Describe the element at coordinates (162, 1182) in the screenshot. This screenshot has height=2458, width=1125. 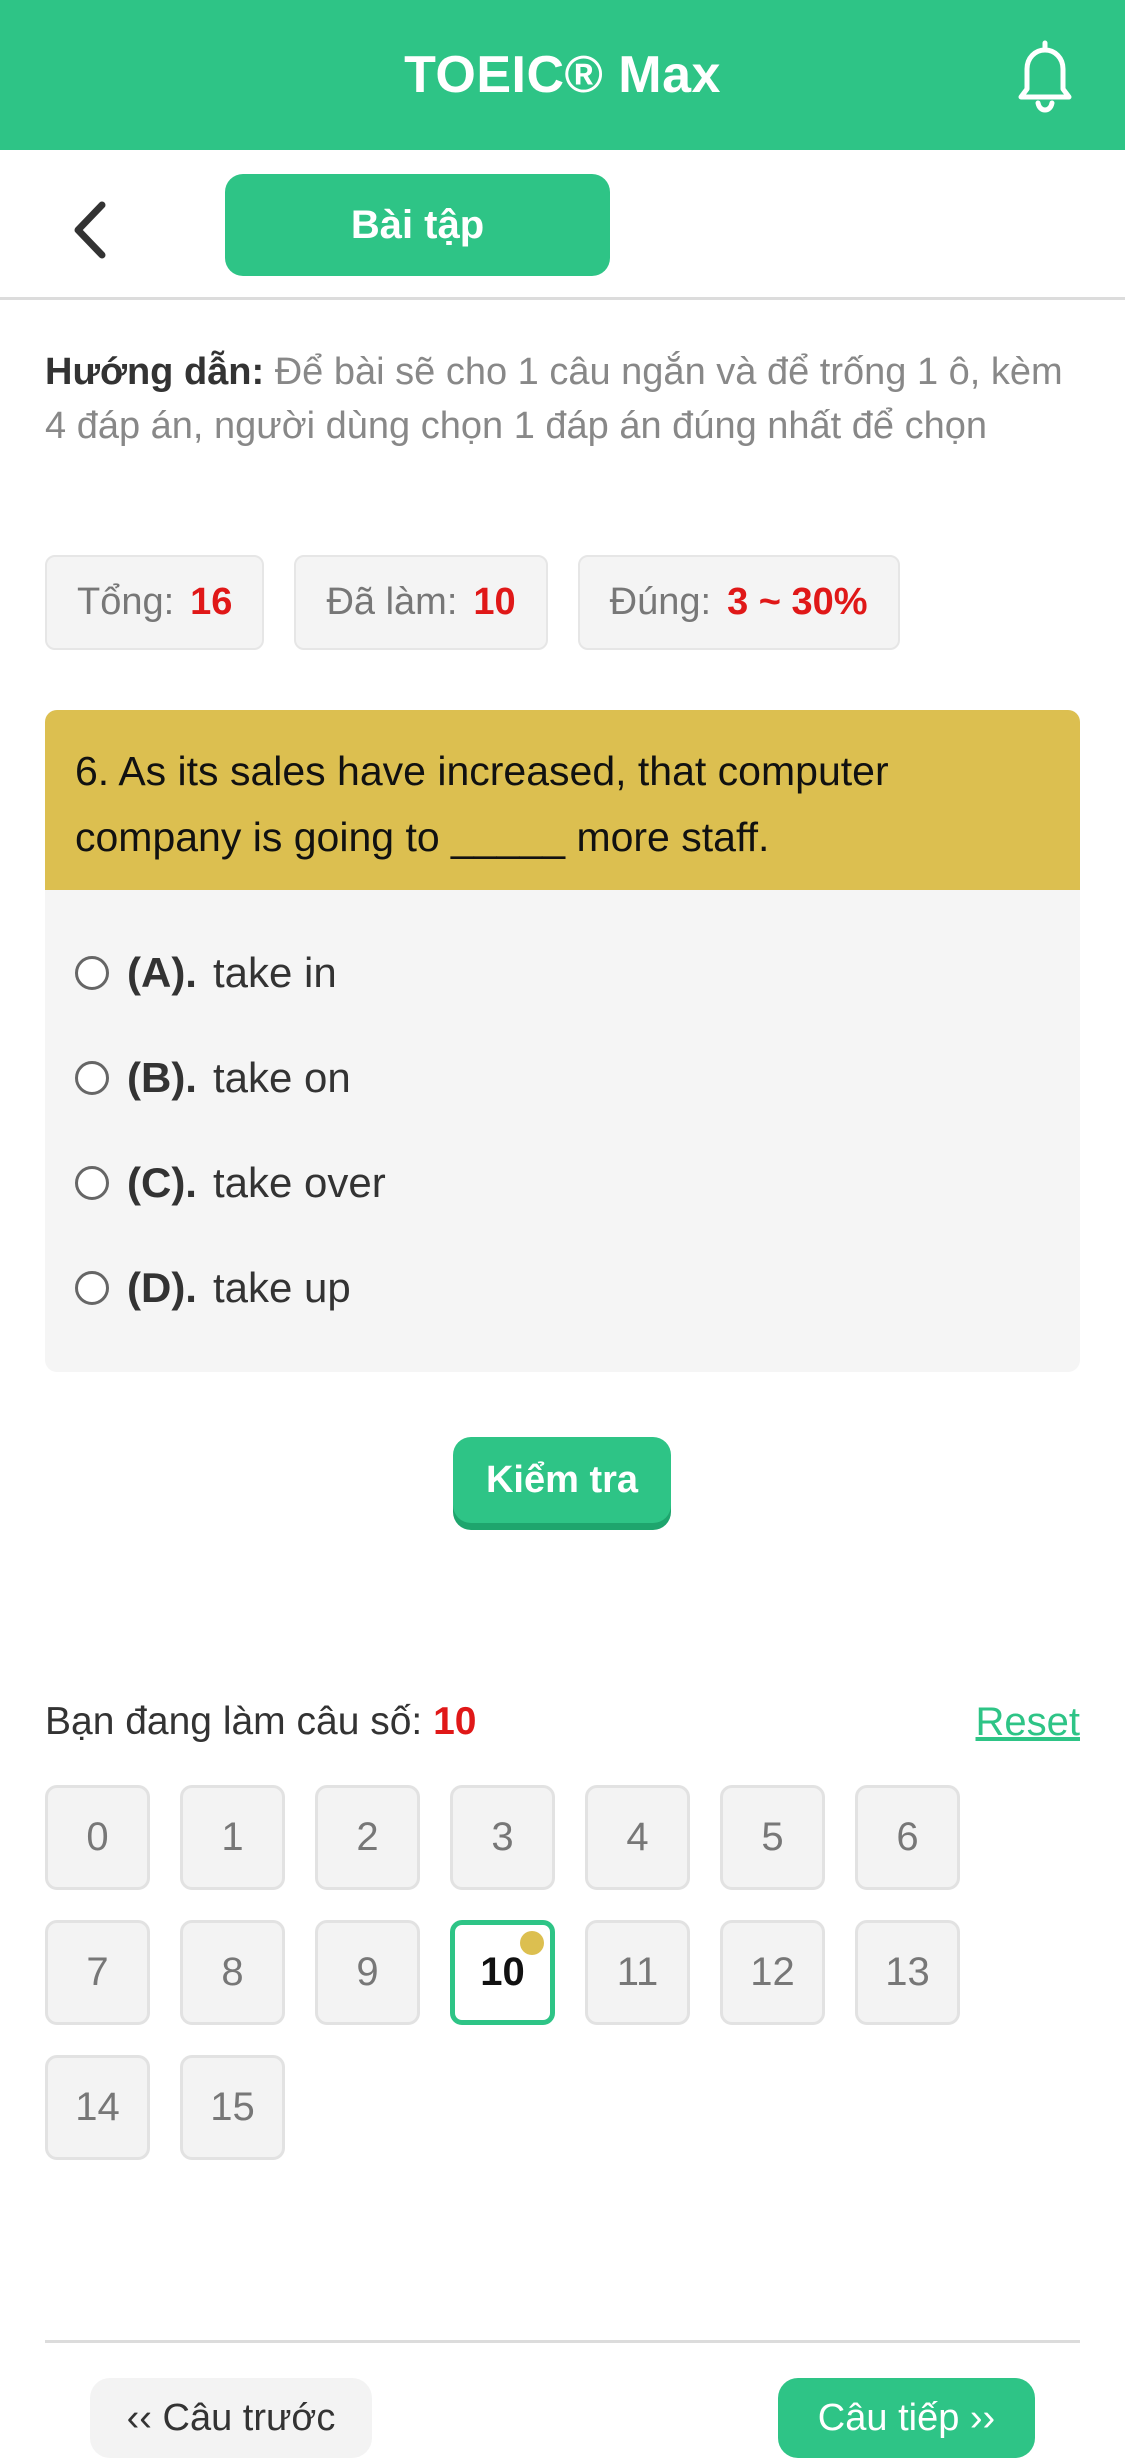
I see `option-letter: (C).` at that location.